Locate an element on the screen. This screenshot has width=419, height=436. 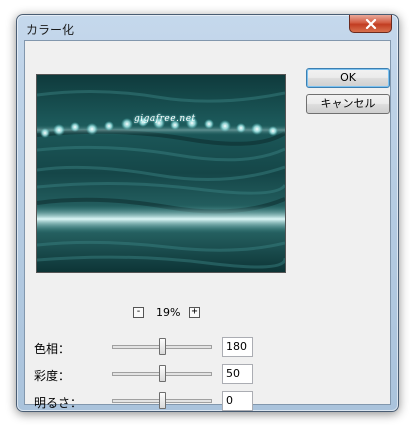
minus-icon: - is located at coordinates (138, 311).